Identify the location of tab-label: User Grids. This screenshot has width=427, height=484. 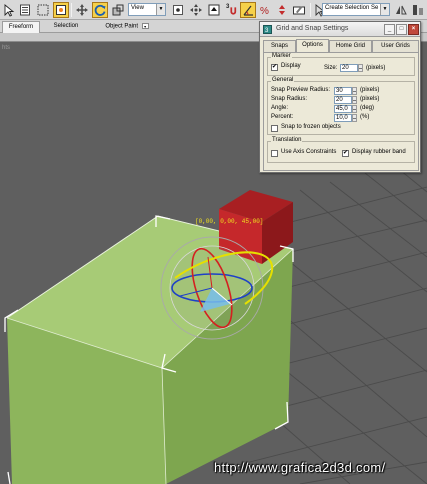
(395, 46).